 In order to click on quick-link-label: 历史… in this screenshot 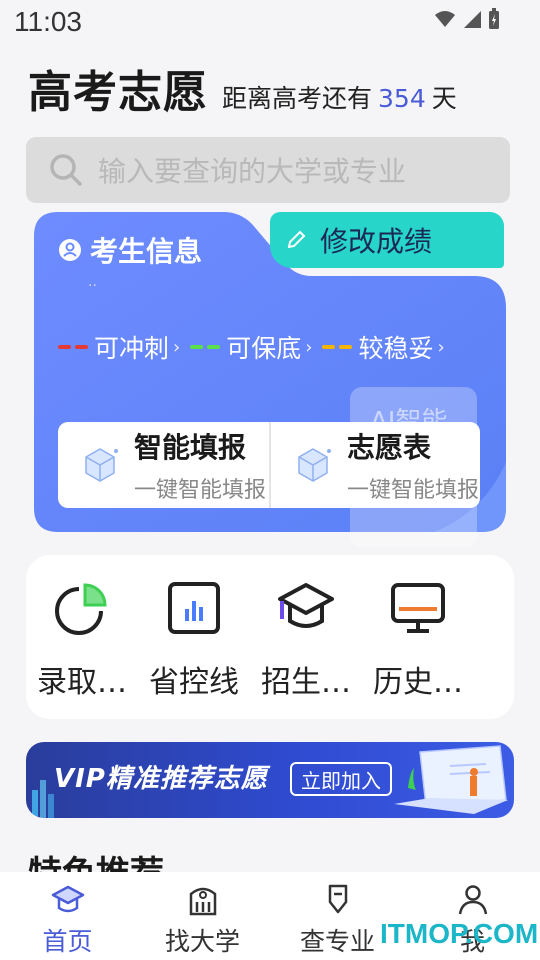, I will do `click(418, 682)`.